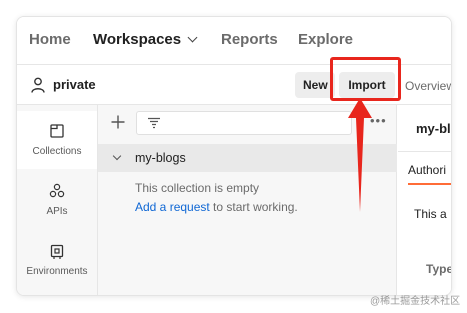  Describe the element at coordinates (424, 151) in the screenshot. I see `divider` at that location.